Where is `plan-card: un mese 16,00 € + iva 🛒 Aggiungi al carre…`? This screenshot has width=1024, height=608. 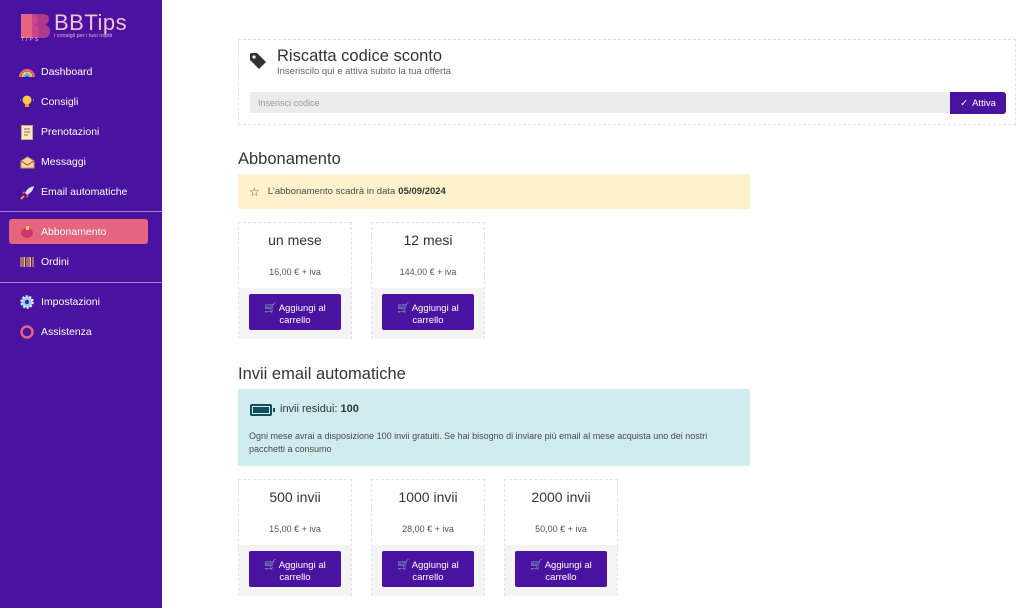 plan-card: un mese 16,00 € + iva 🛒 Aggiungi al carre… is located at coordinates (295, 280).